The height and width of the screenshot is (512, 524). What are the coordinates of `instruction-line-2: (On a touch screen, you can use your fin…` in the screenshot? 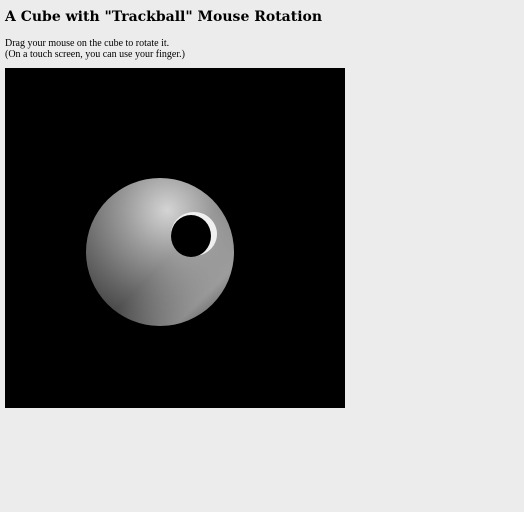 It's located at (95, 54).